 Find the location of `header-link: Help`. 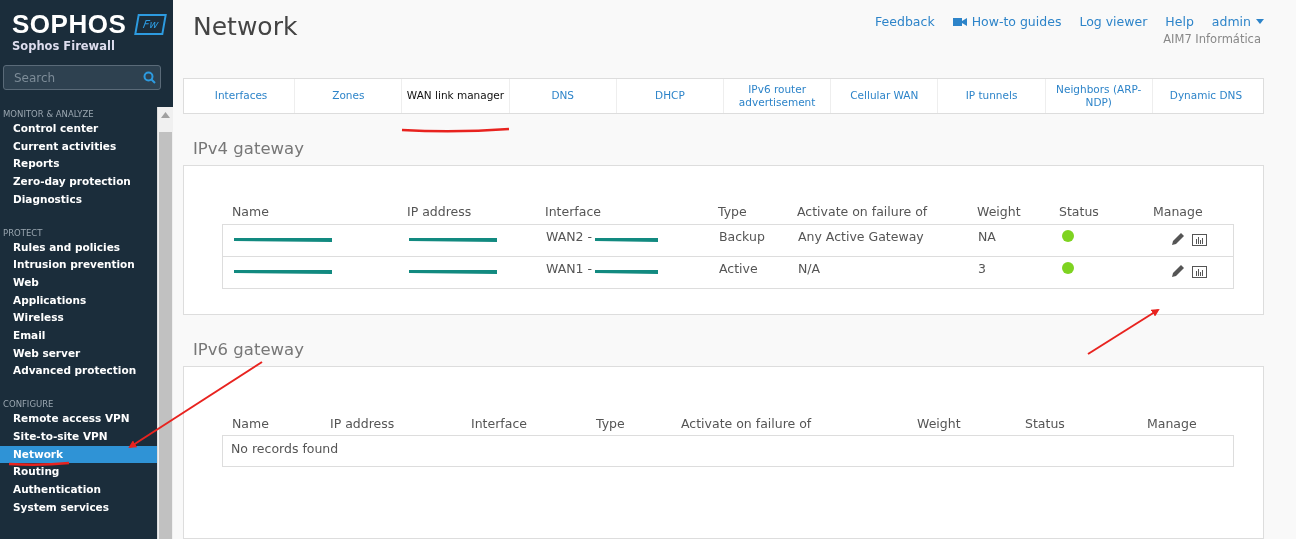

header-link: Help is located at coordinates (1179, 21).